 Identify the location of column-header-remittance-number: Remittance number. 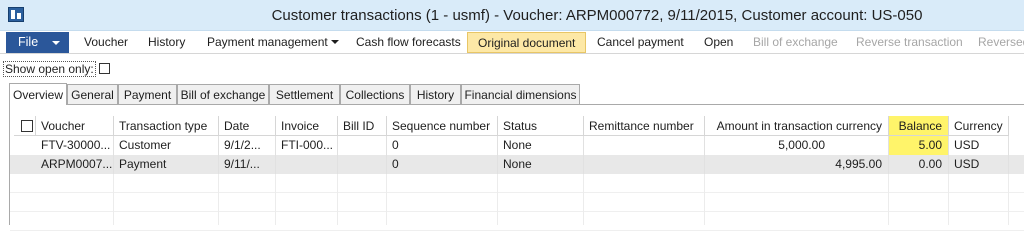
(644, 126).